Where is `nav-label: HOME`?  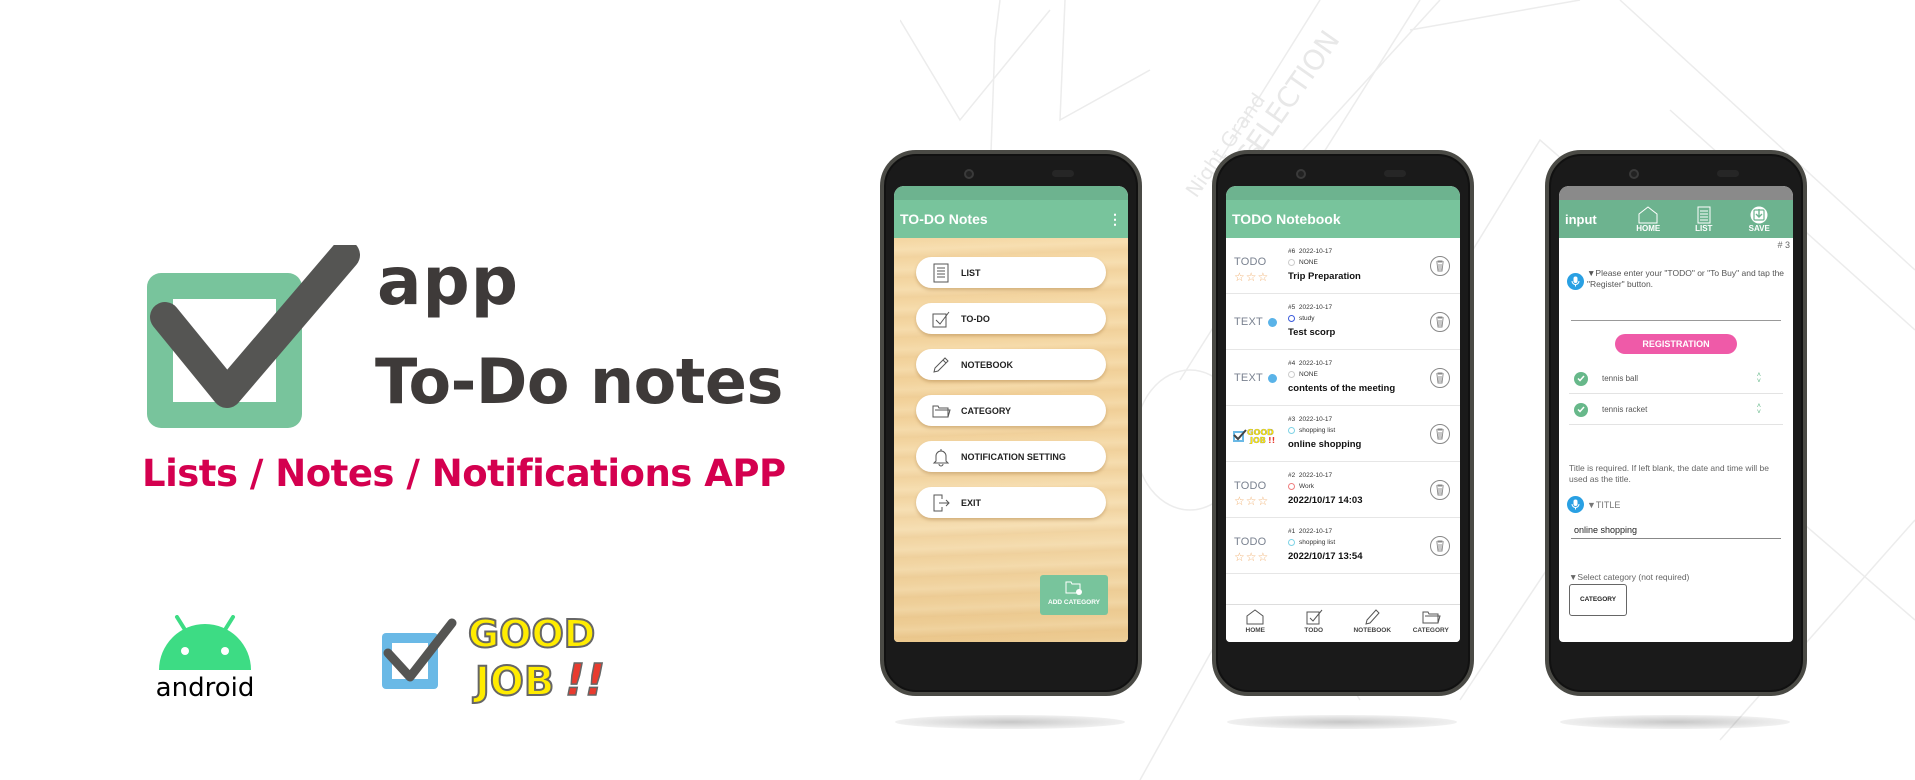 nav-label: HOME is located at coordinates (1255, 630).